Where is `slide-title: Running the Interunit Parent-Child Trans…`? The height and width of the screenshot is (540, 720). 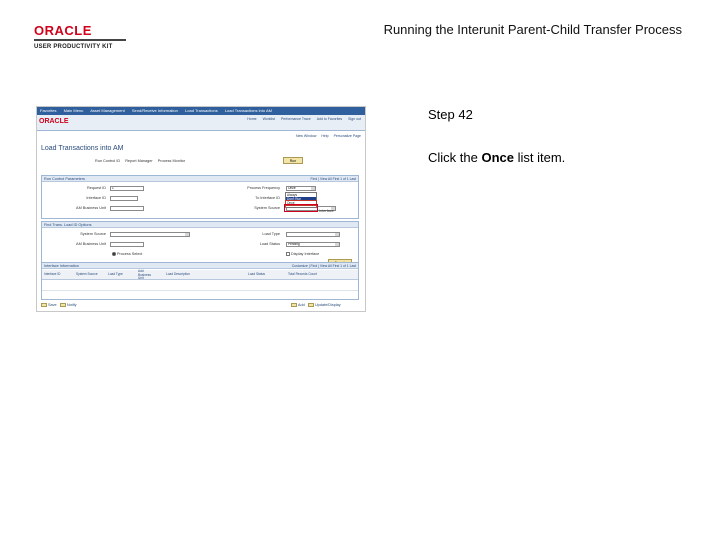
slide-title: Running the Interunit Parent-Child Trans… is located at coordinates (532, 29).